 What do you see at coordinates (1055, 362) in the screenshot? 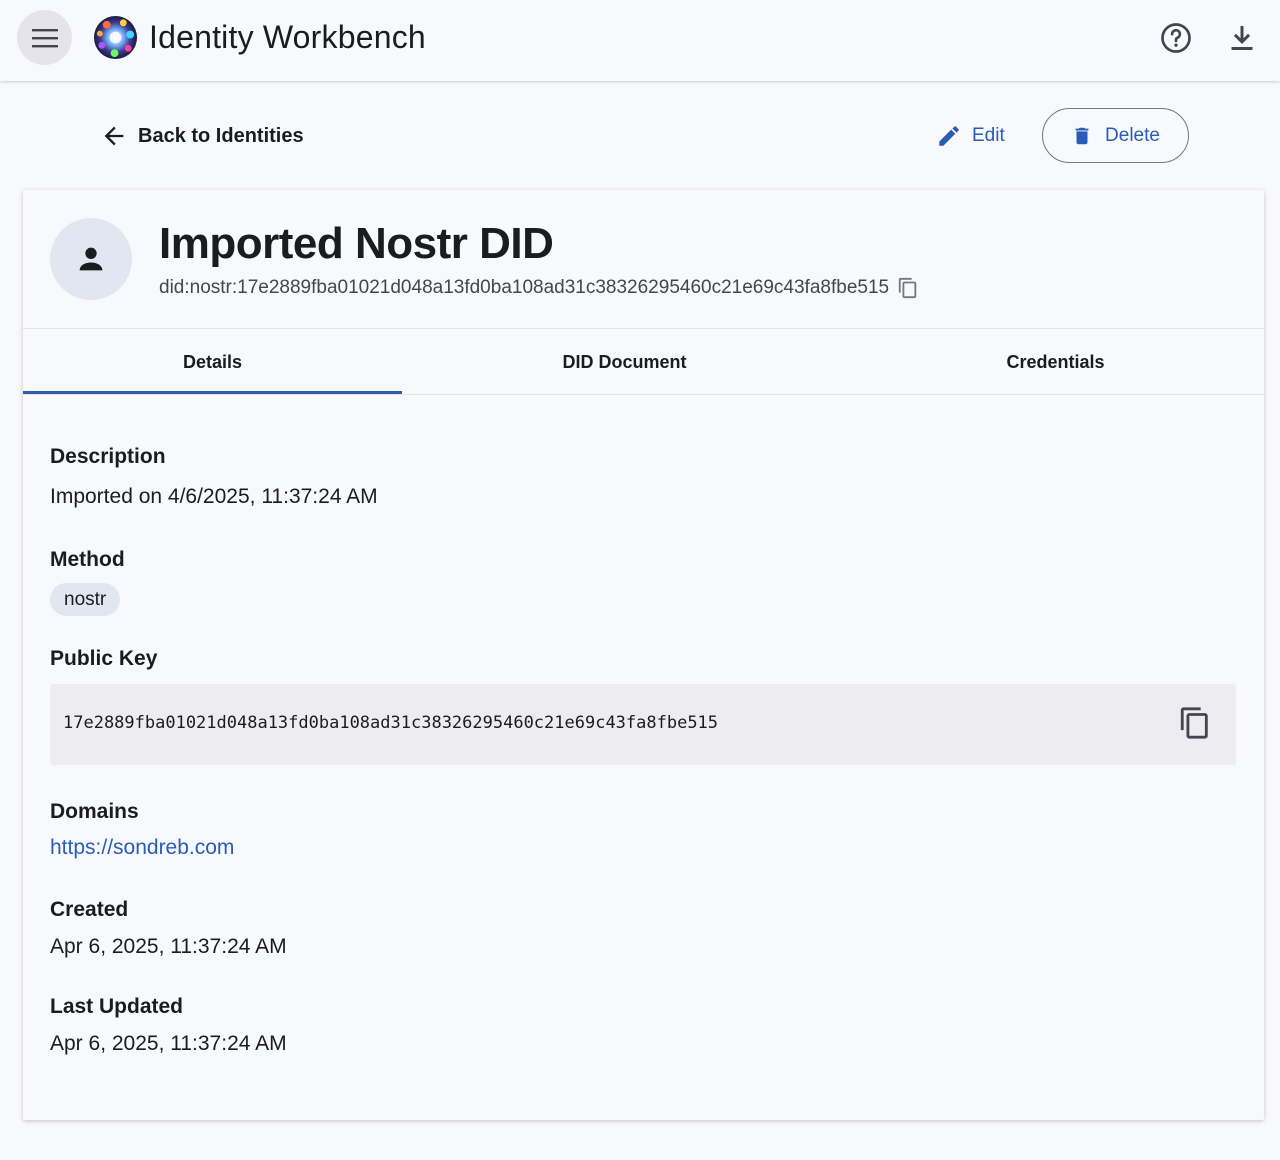
I see `tab-credentials: Credentials` at bounding box center [1055, 362].